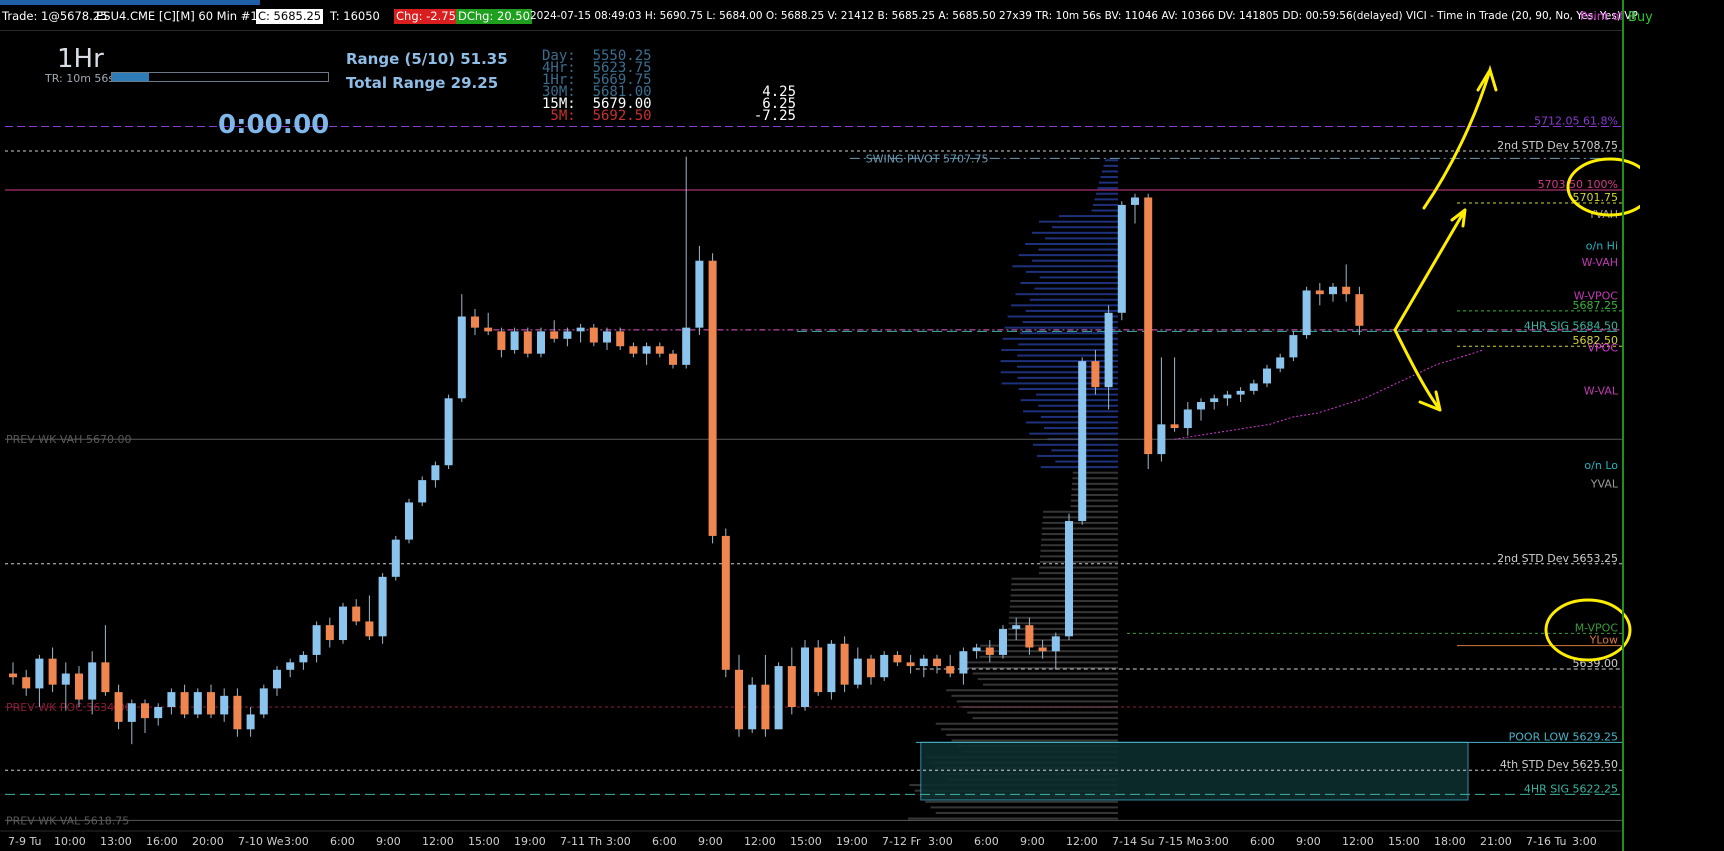  Describe the element at coordinates (1557, 558) in the screenshot. I see `level-label: 2nd STD Dev 5653.25` at that location.